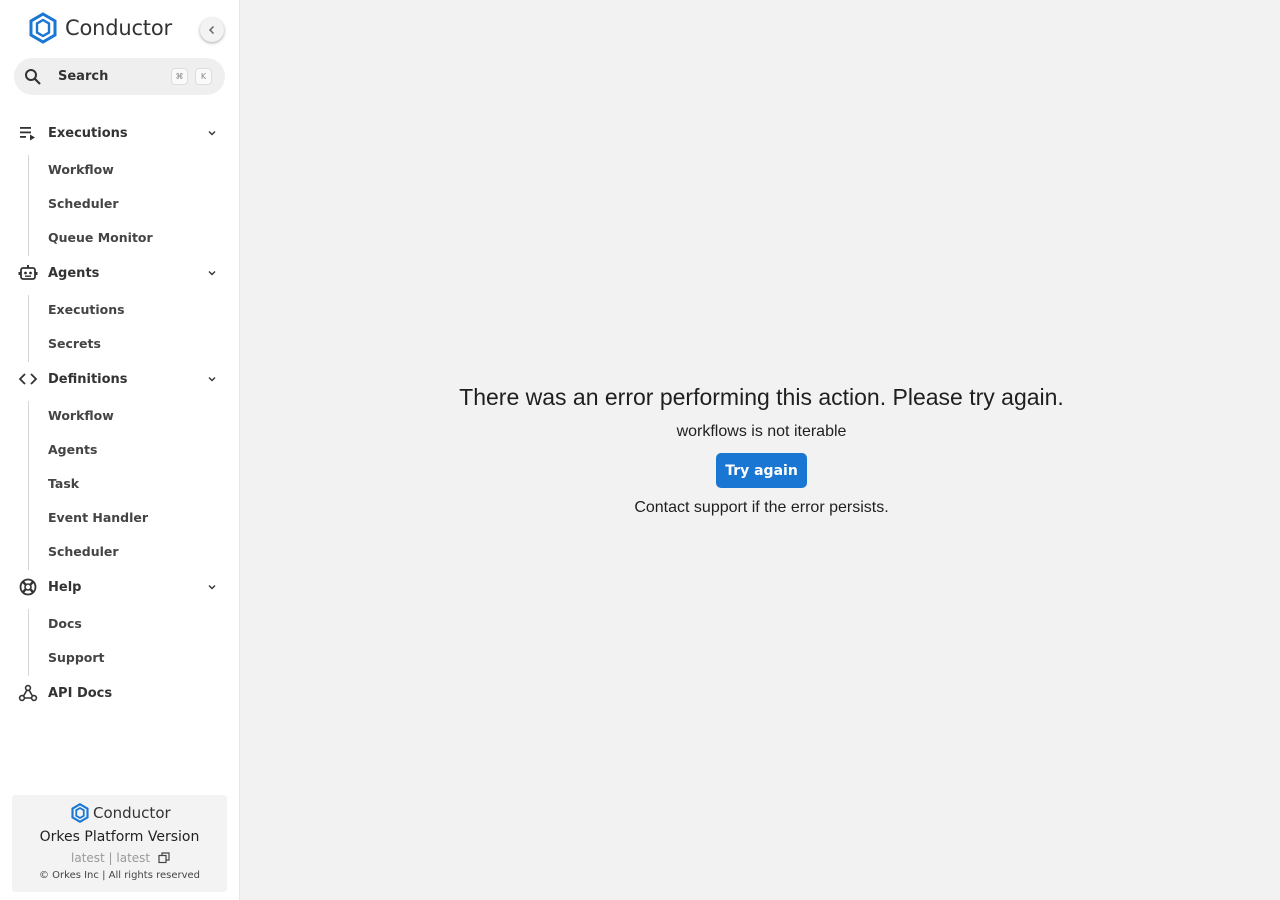 Image resolution: width=1280 pixels, height=900 pixels. Describe the element at coordinates (164, 858) in the screenshot. I see `copy-icon` at that location.